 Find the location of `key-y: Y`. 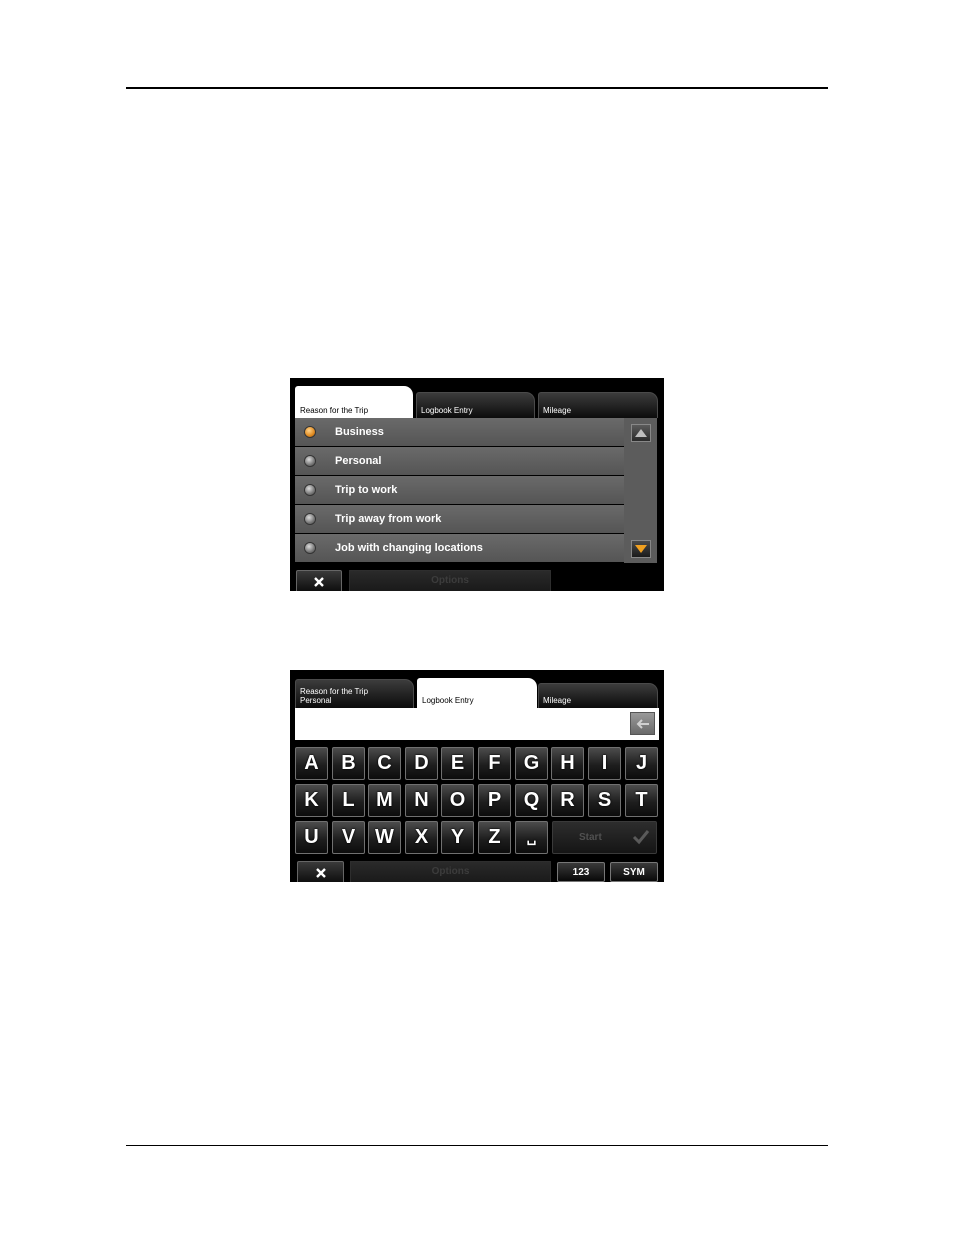

key-y: Y is located at coordinates (457, 837).